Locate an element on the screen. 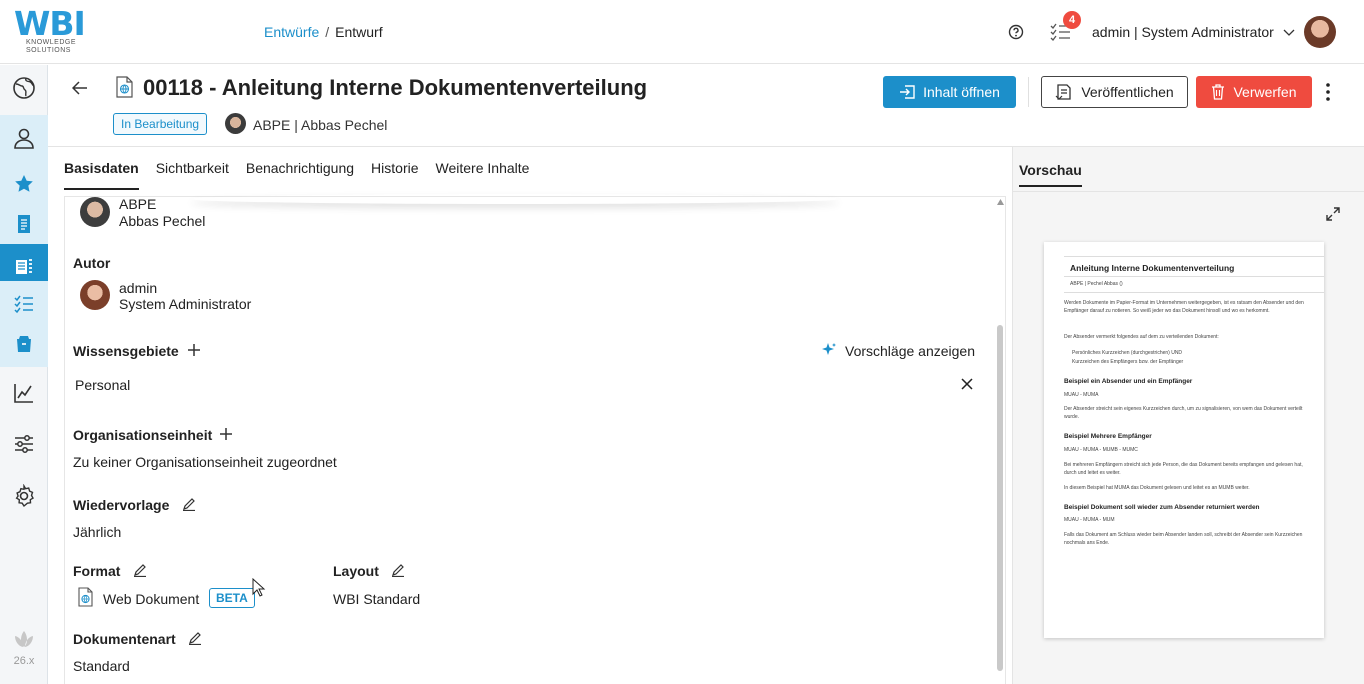 The width and height of the screenshot is (1364, 684). tab-benachrichtigung: Benachrichtigung is located at coordinates (300, 175).